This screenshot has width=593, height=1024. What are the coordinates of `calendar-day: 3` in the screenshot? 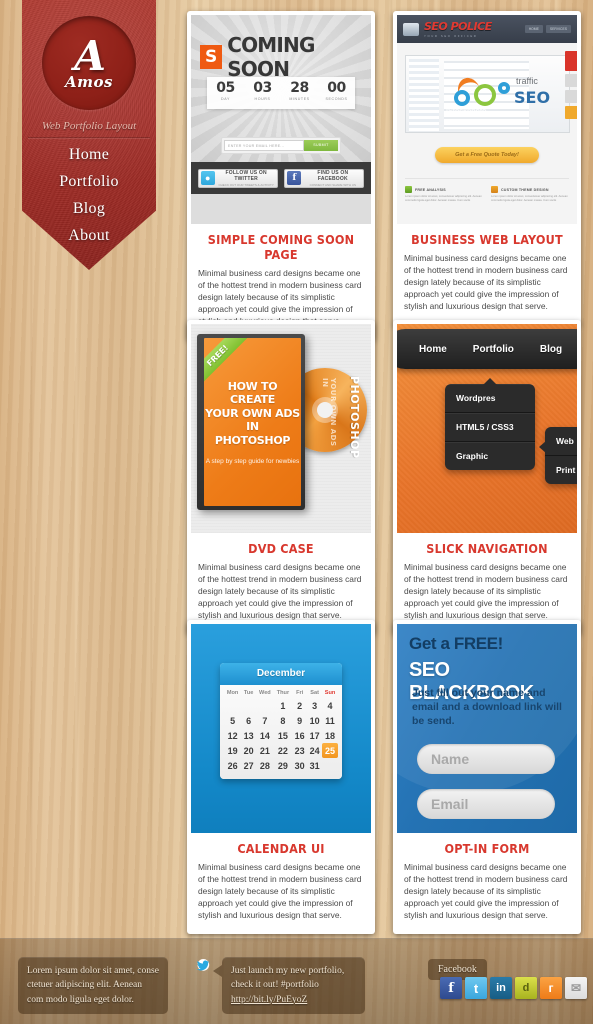 It's located at (314, 705).